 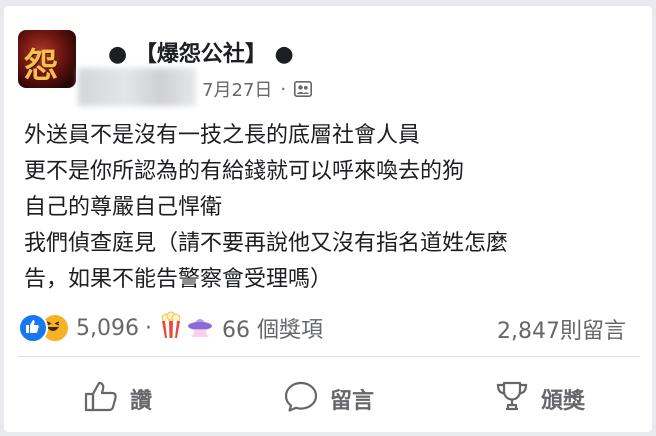 What do you see at coordinates (303, 89) in the screenshot?
I see `group-icon` at bounding box center [303, 89].